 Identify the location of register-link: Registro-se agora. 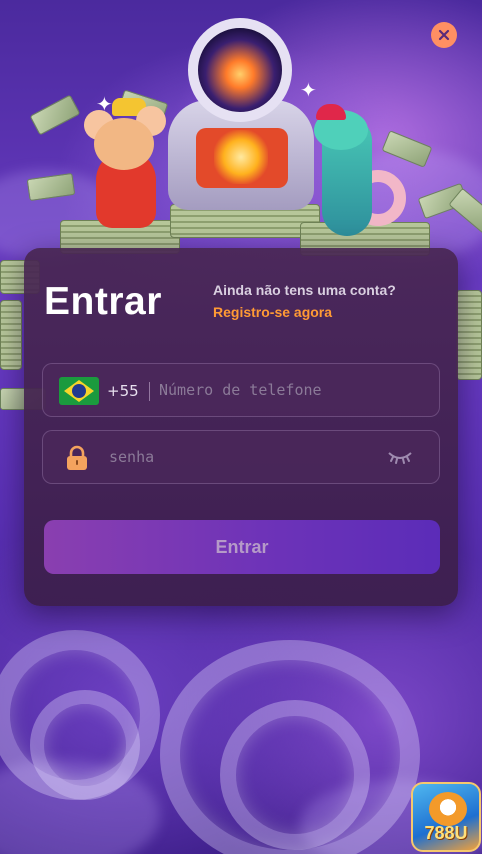
(272, 312).